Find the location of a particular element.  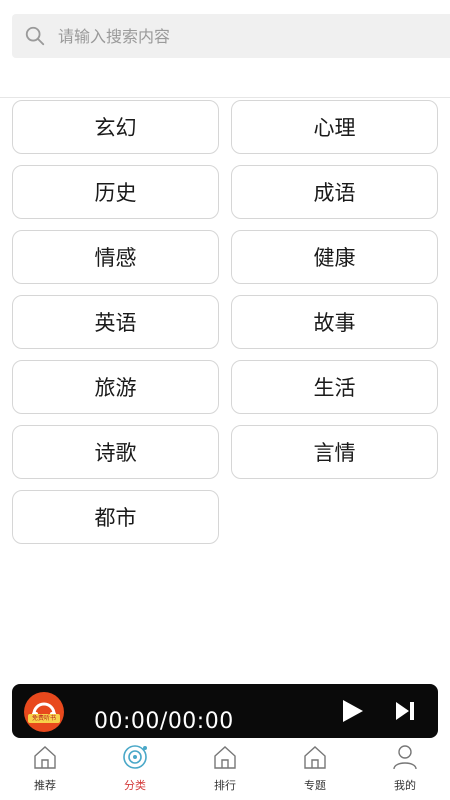

divider is located at coordinates (225, 97).